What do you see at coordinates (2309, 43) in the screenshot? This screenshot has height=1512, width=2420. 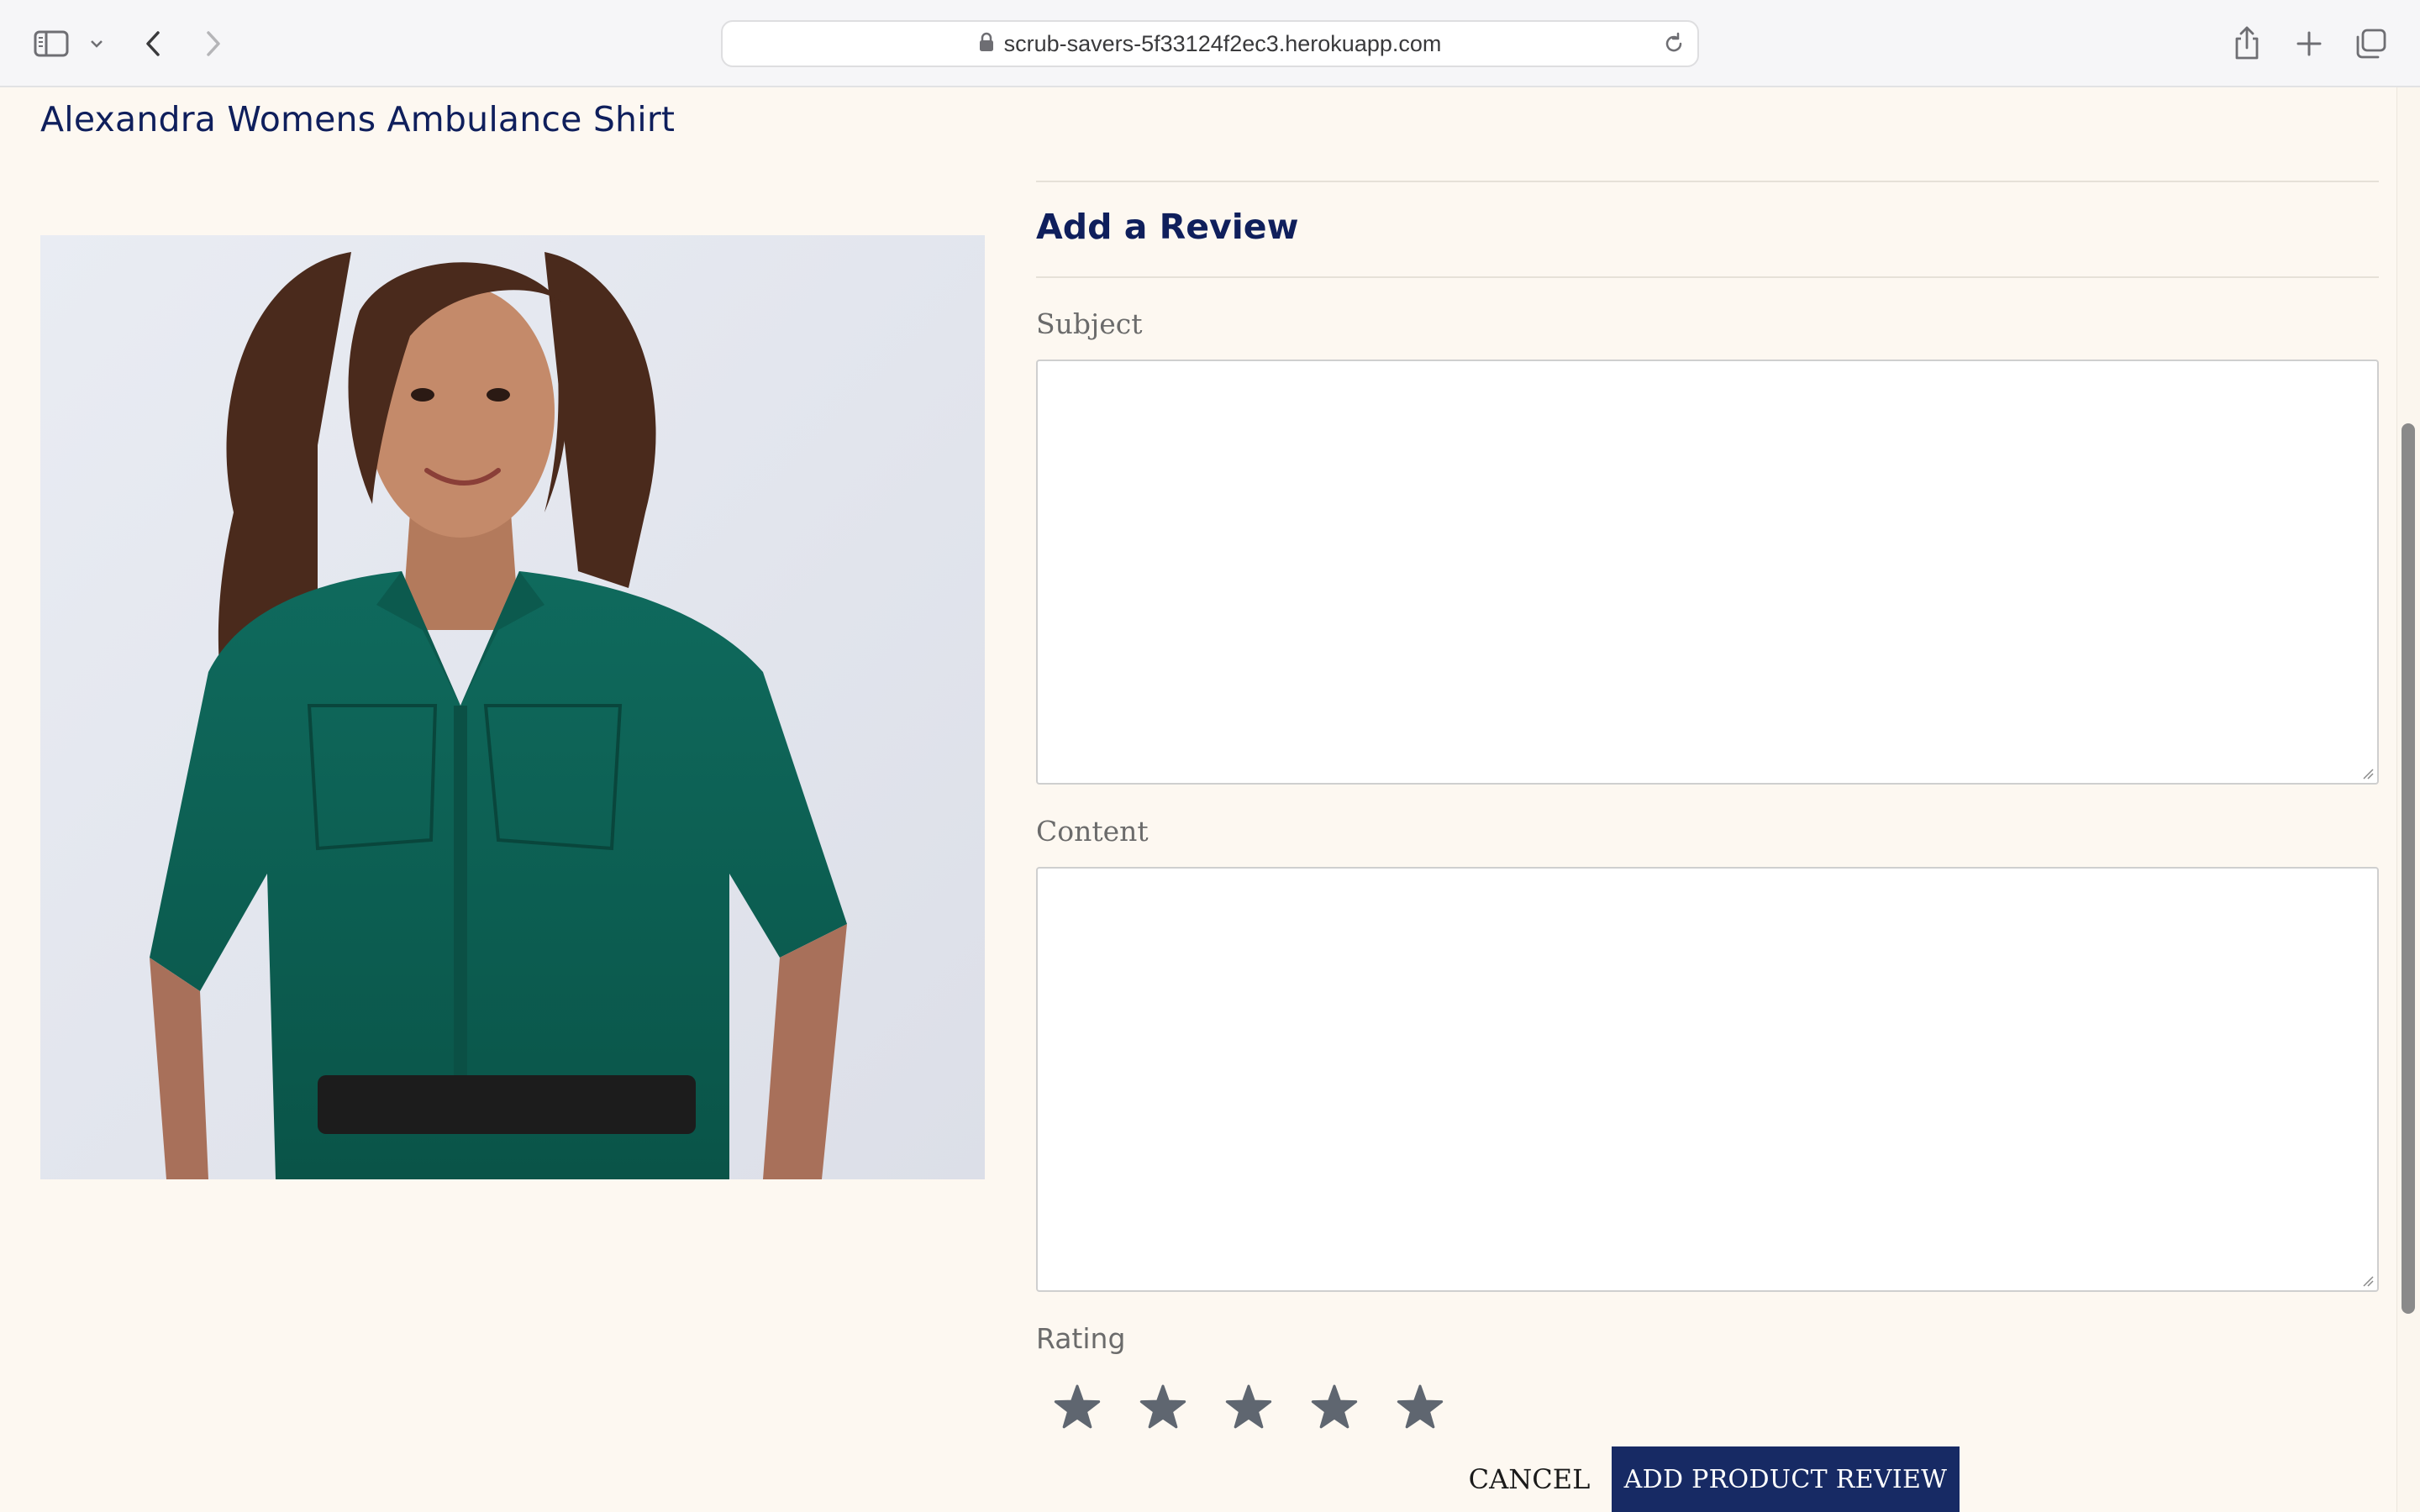 I see `plus-icon` at bounding box center [2309, 43].